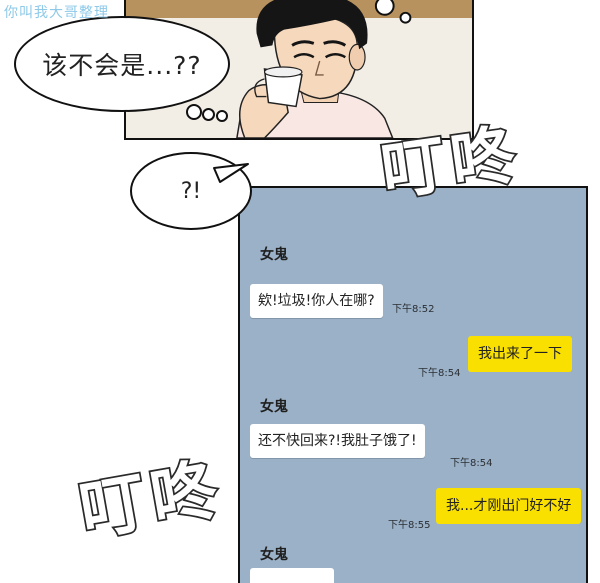 Image resolution: width=600 pixels, height=583 pixels. What do you see at coordinates (409, 525) in the screenshot?
I see `message-time: 下午8:55` at bounding box center [409, 525].